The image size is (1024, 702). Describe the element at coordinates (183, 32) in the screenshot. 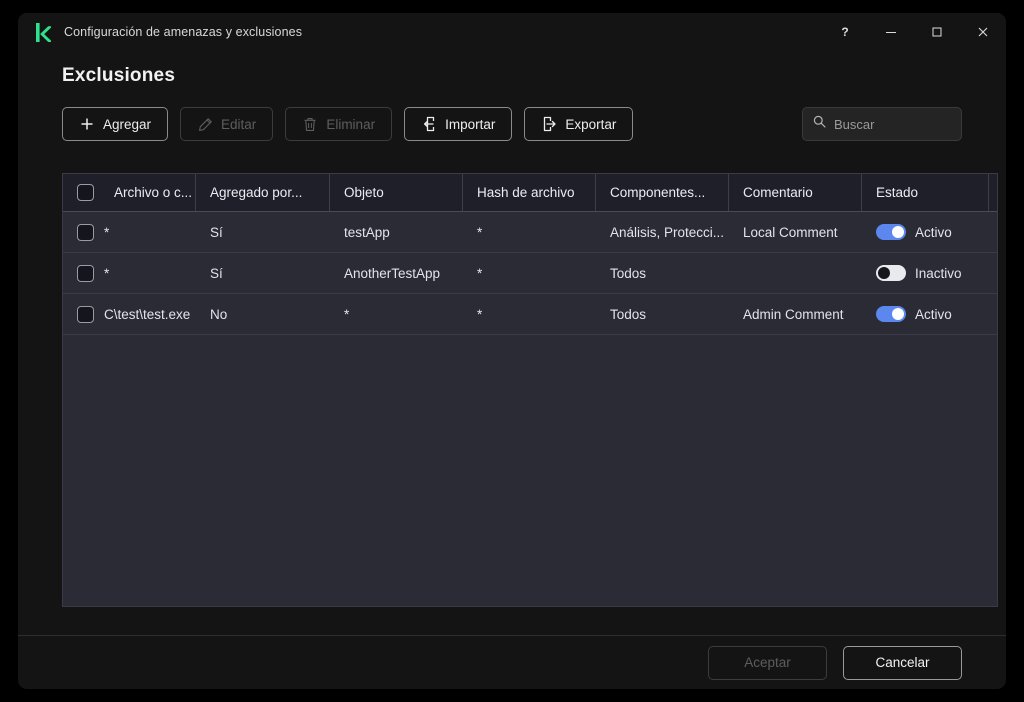

I see `window-title: Configuración de amenazas y exclusiones` at that location.